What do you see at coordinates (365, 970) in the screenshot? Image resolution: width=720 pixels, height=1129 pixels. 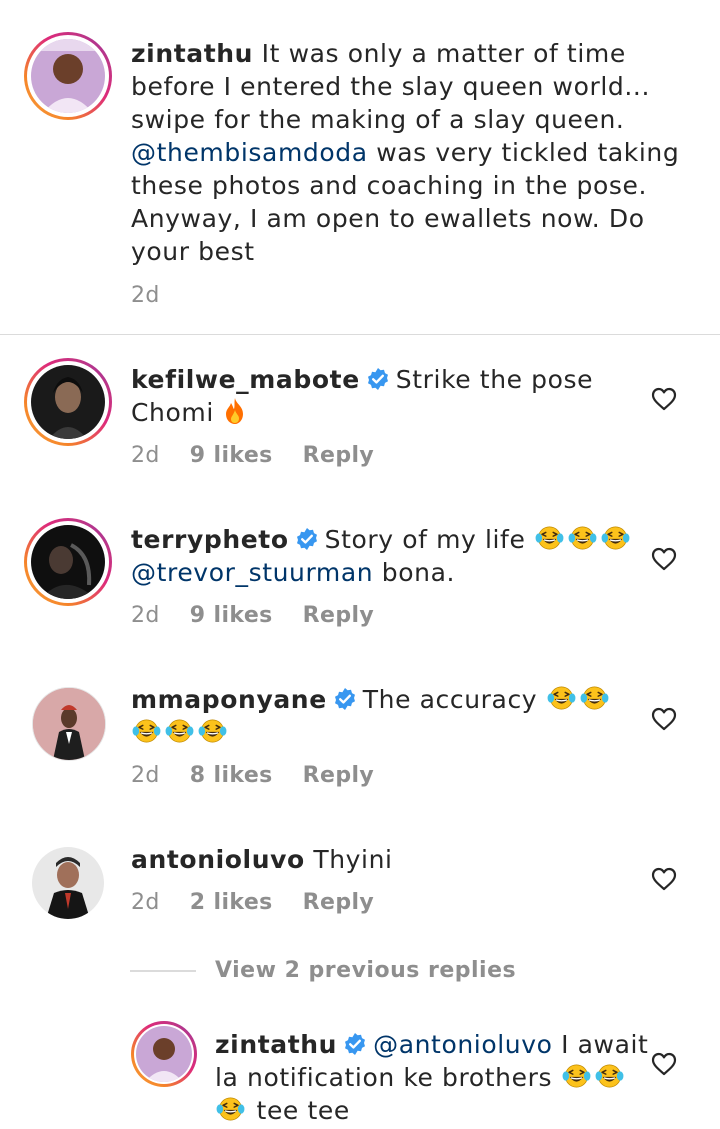 I see `view-previous-replies-button: View 2 previous replies` at bounding box center [365, 970].